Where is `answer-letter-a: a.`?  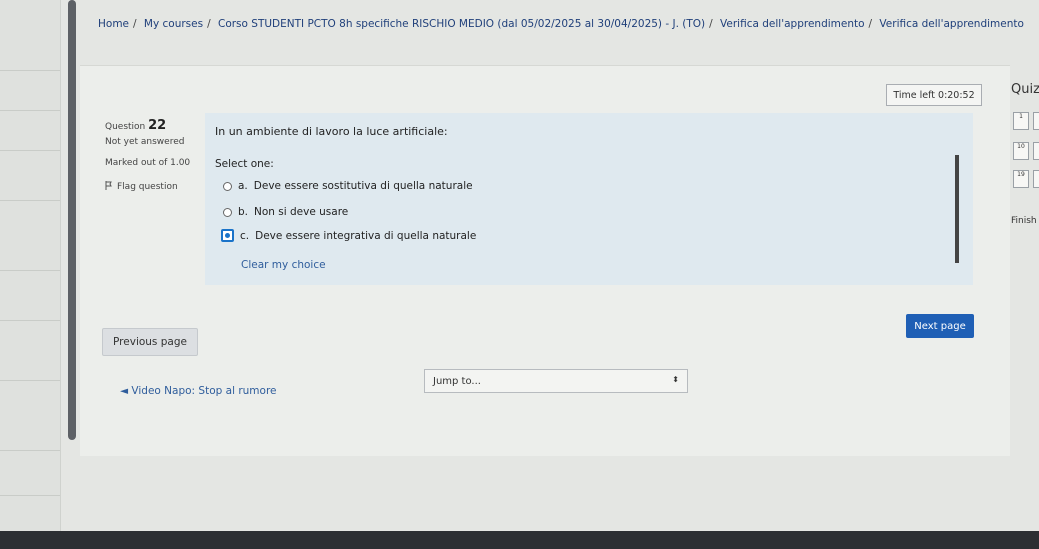
answer-letter-a: a. is located at coordinates (243, 186).